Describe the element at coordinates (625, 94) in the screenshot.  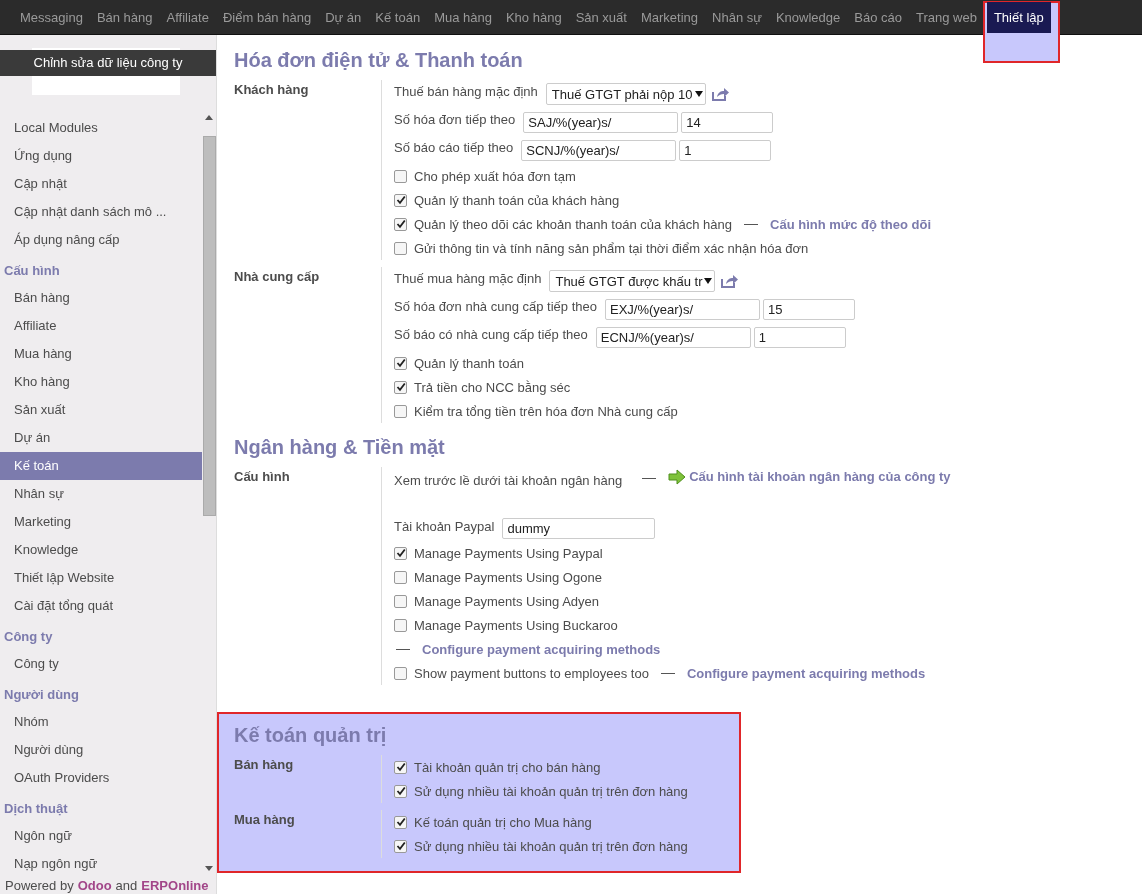
I see `tax-dropdown: Thuế GTGT phải nộp 10` at that location.